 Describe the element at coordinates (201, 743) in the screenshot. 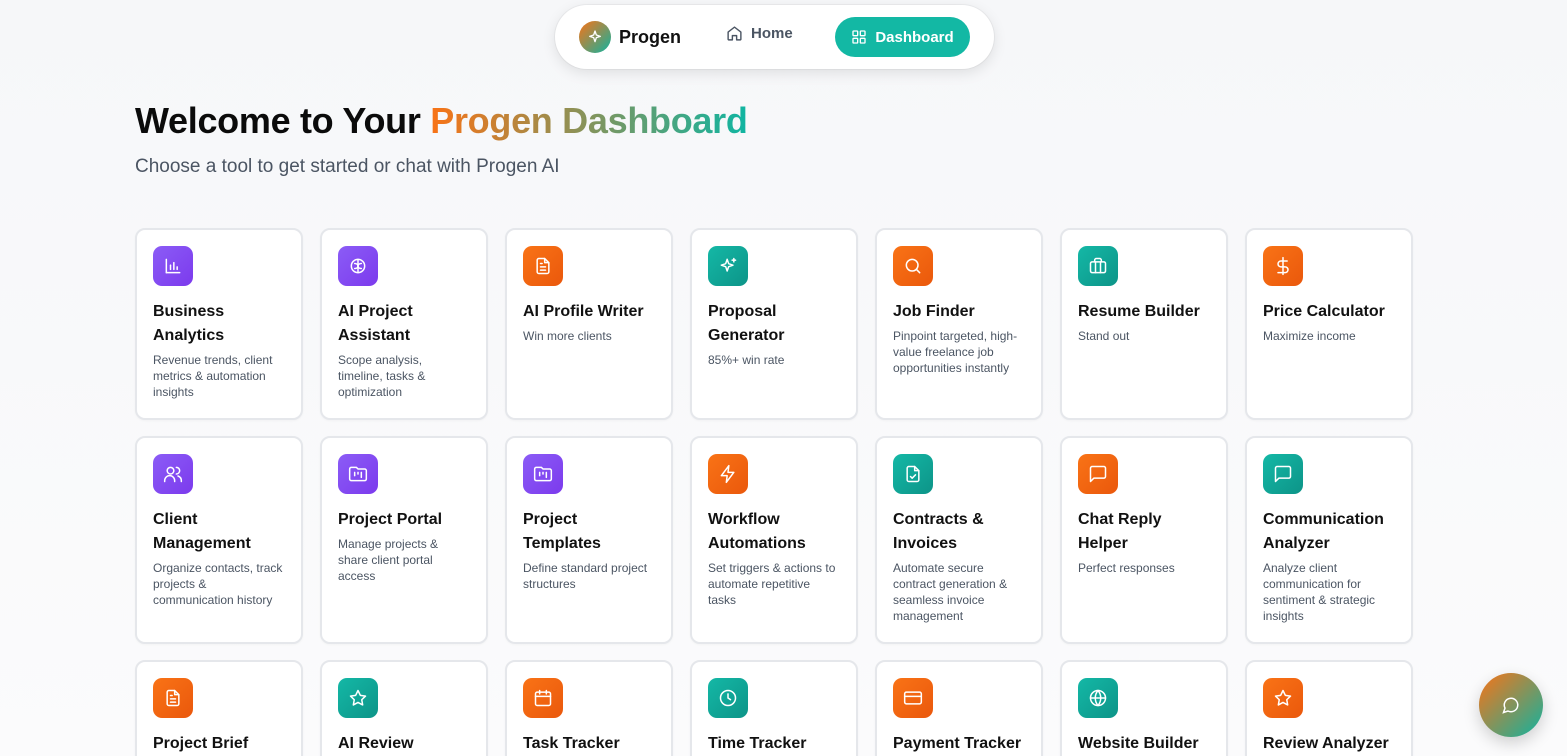

I see `tool-card-title: Project Brief` at that location.